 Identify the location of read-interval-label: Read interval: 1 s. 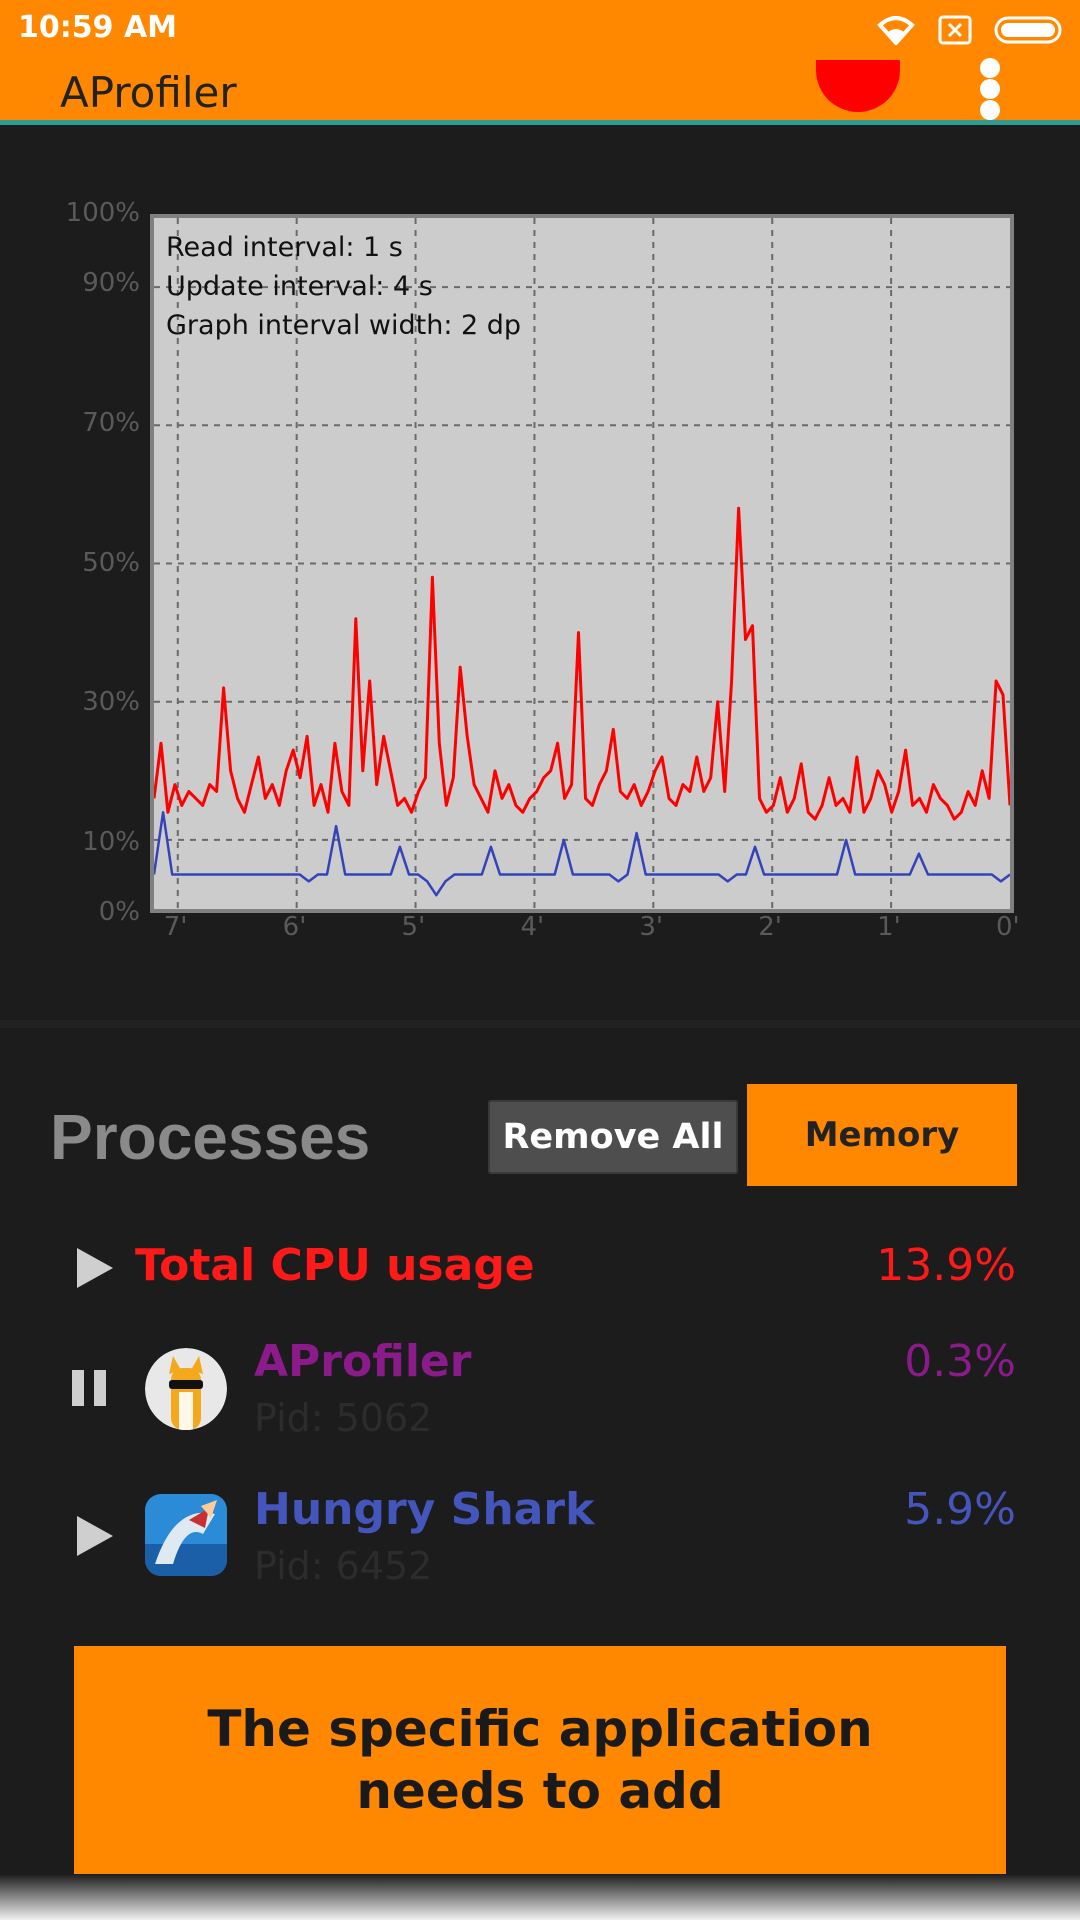
(284, 247).